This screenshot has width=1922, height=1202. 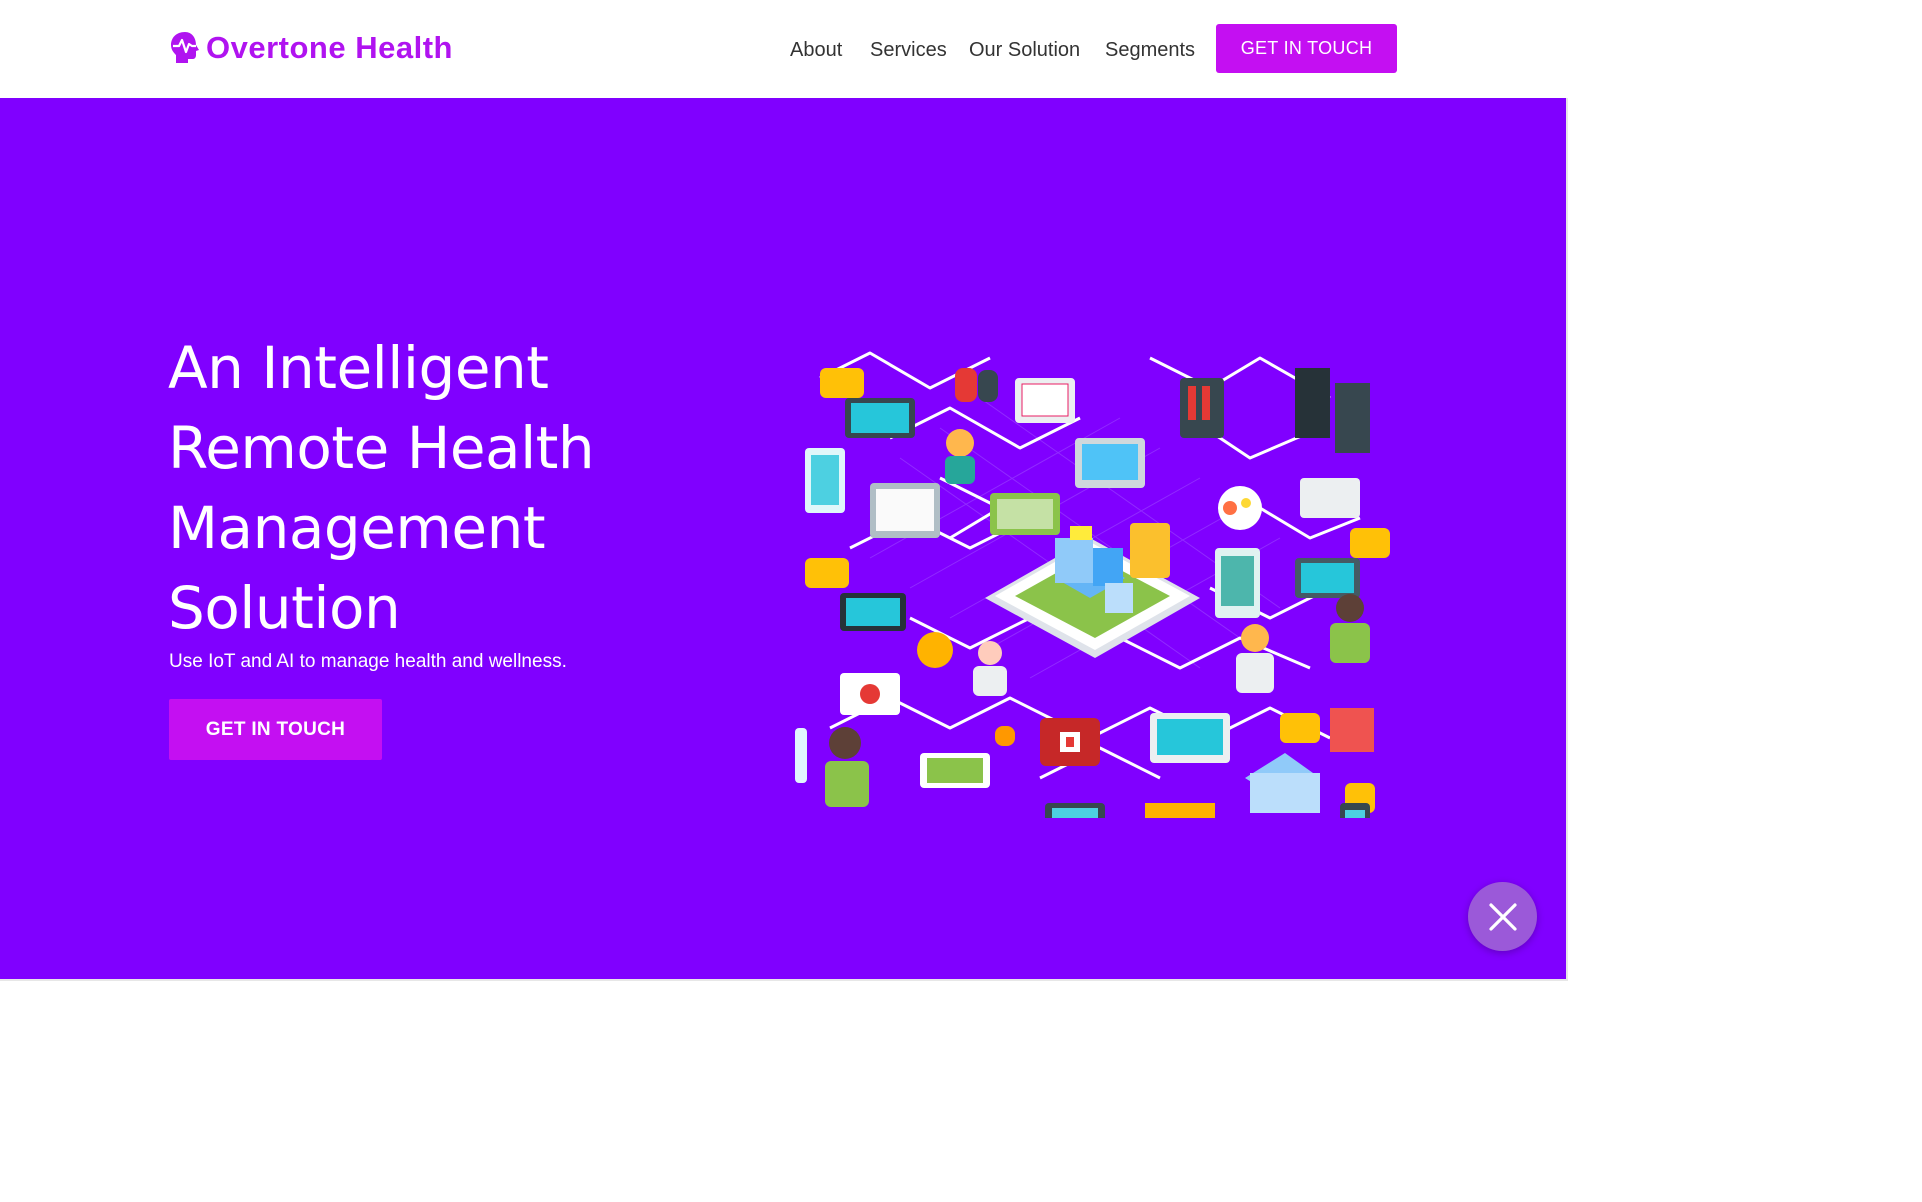 What do you see at coordinates (358, 368) in the screenshot?
I see `hero-title-line: An Intelligent` at bounding box center [358, 368].